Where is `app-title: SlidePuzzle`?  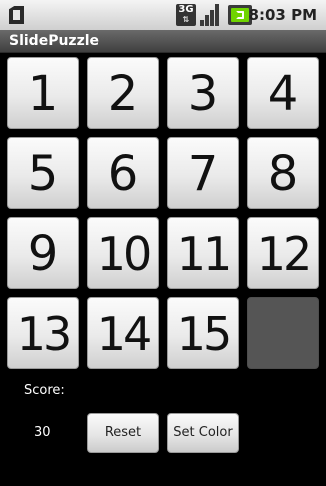 app-title: SlidePuzzle is located at coordinates (54, 41).